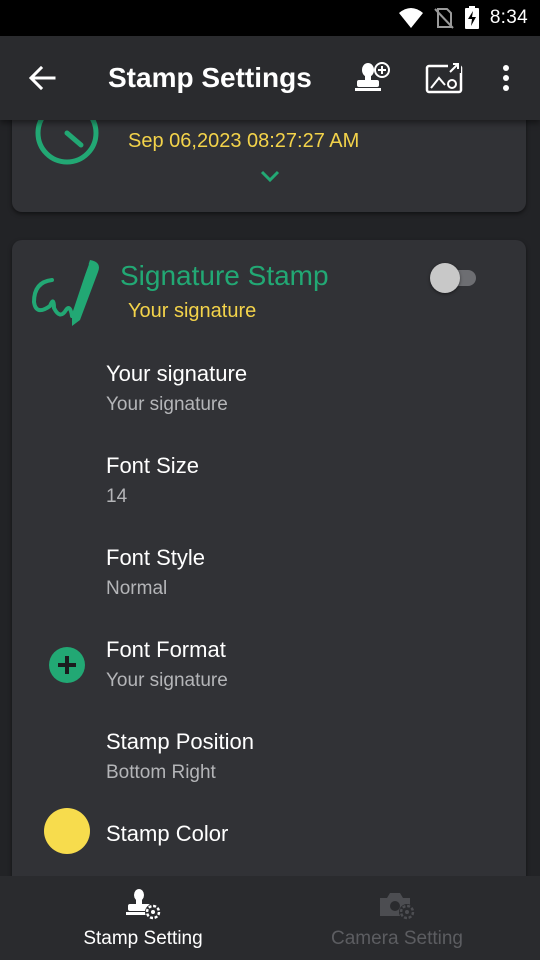 The image size is (540, 960). Describe the element at coordinates (210, 77) in the screenshot. I see `page-title: Stamp Settings` at that location.